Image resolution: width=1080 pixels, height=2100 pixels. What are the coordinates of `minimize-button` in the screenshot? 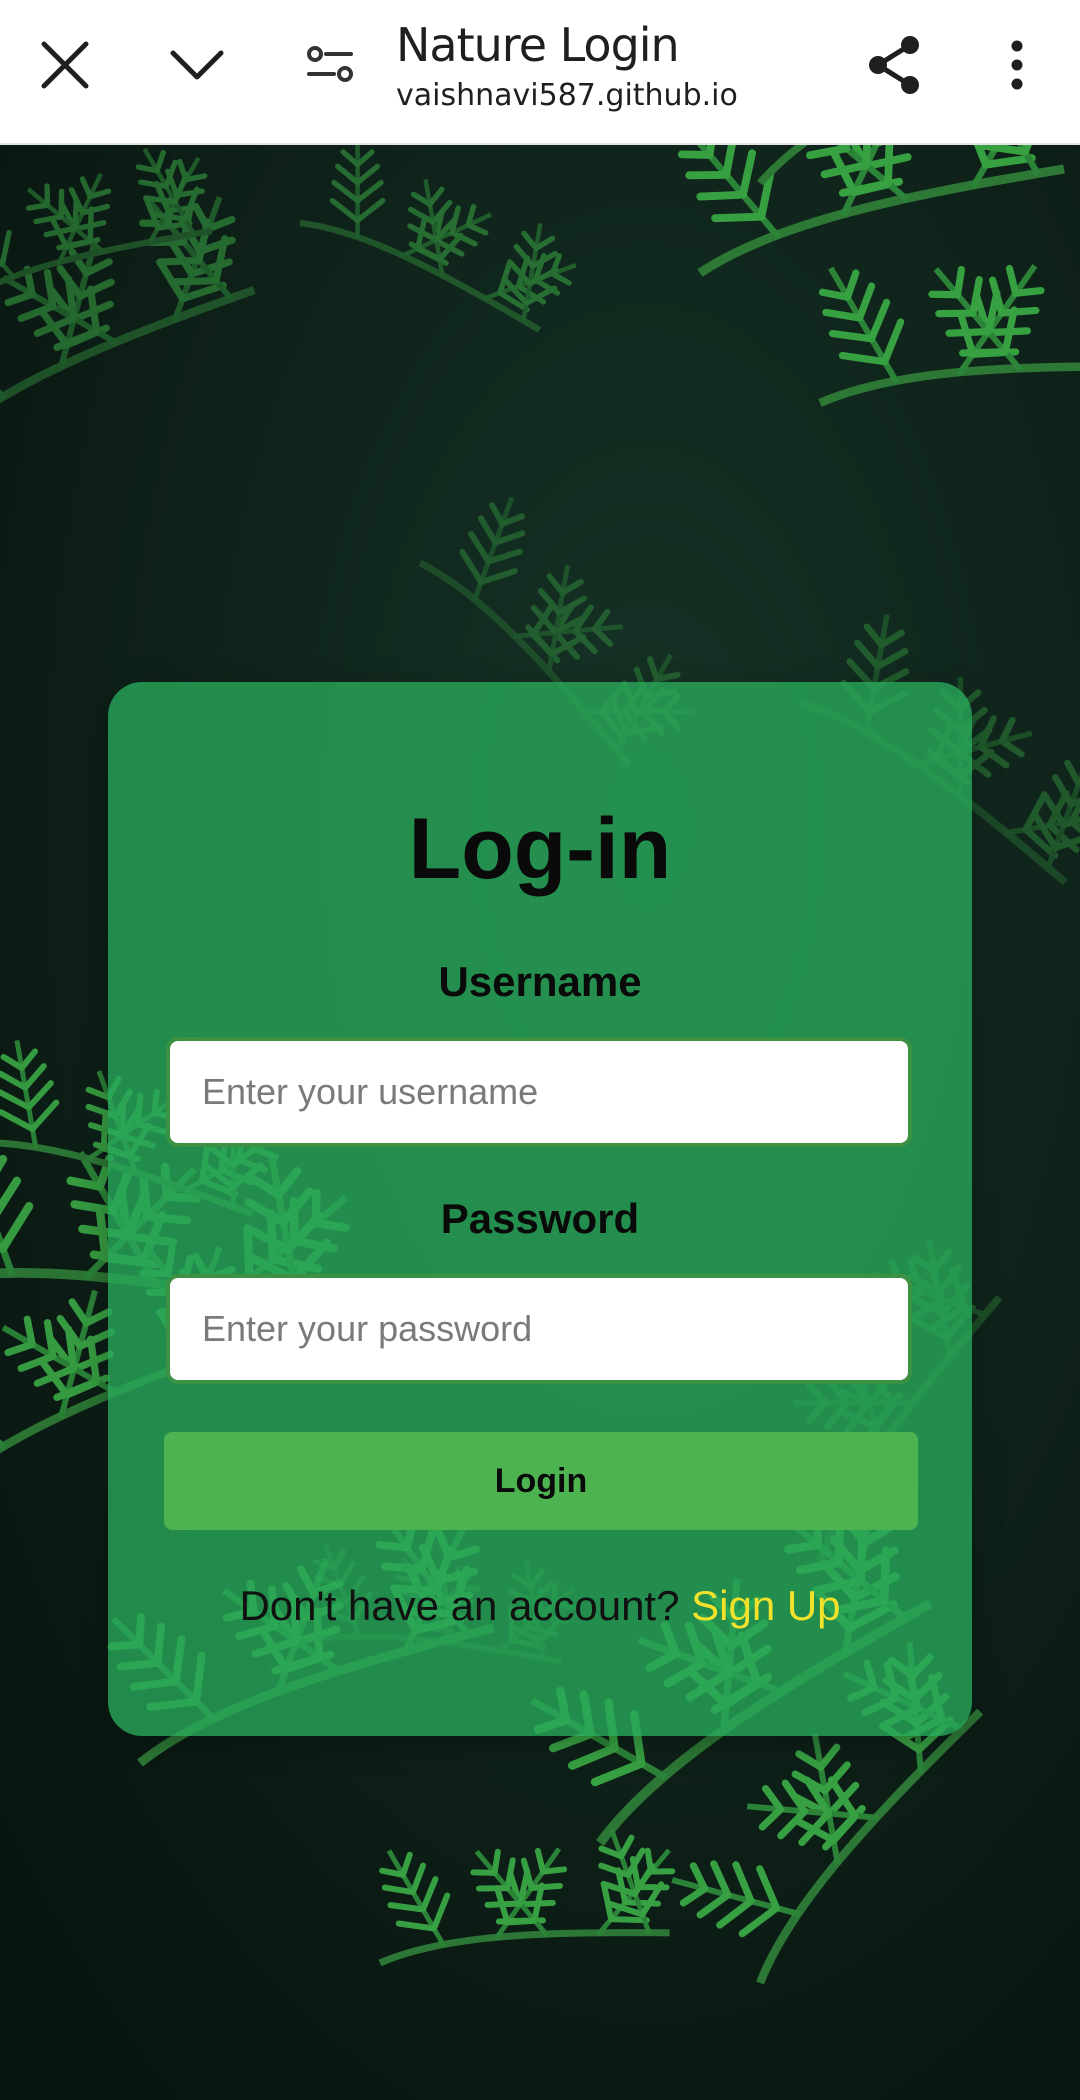 It's located at (197, 65).